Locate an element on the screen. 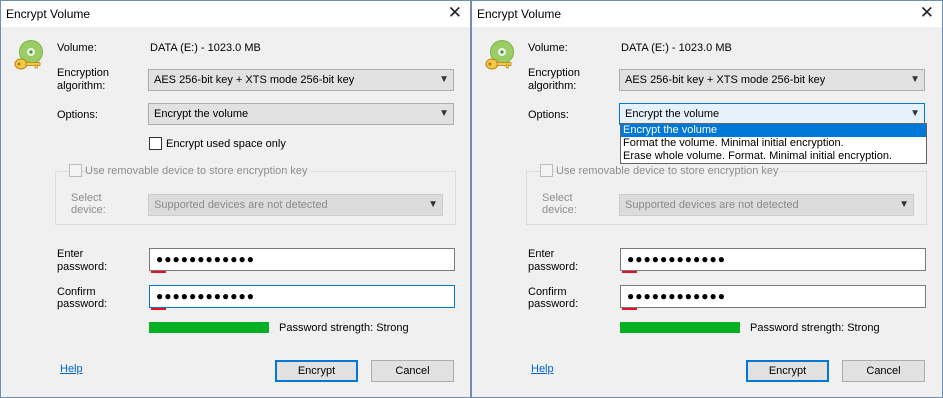 This screenshot has height=398, width=943. encrypt-used-space-checkbox is located at coordinates (155, 143).